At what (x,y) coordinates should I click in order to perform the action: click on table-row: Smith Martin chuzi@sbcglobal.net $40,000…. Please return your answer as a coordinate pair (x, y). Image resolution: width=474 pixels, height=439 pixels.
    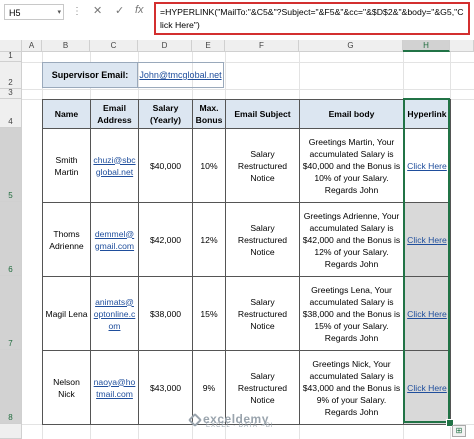
    Looking at the image, I should click on (246, 165).